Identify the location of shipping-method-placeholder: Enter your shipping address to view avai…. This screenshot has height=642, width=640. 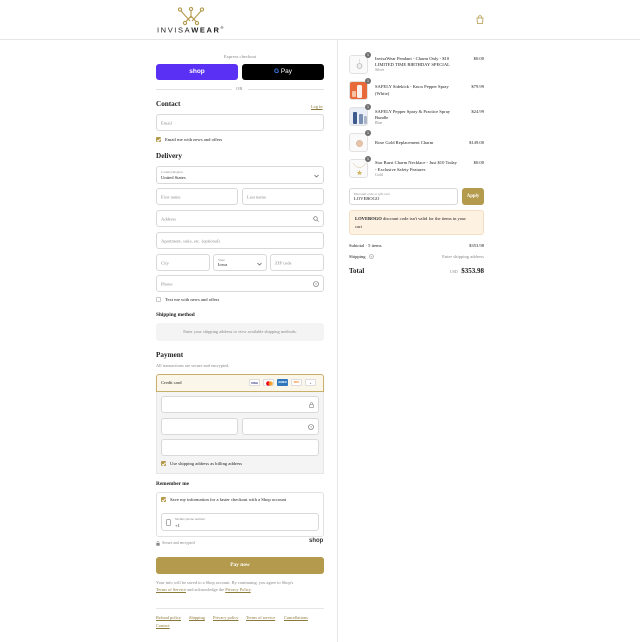
(240, 332).